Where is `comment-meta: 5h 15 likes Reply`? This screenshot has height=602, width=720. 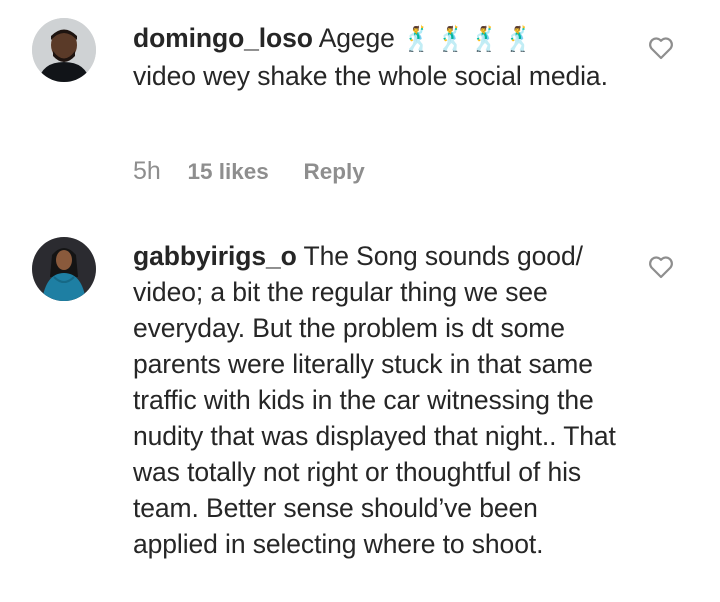
comment-meta: 5h 15 likes Reply is located at coordinates (249, 171).